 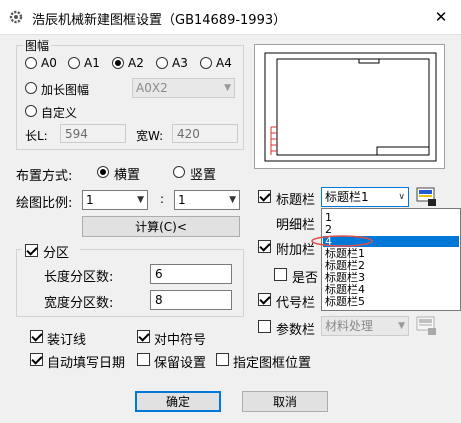 I want to click on scale-right-select: 1 ▼, so click(x=207, y=200).